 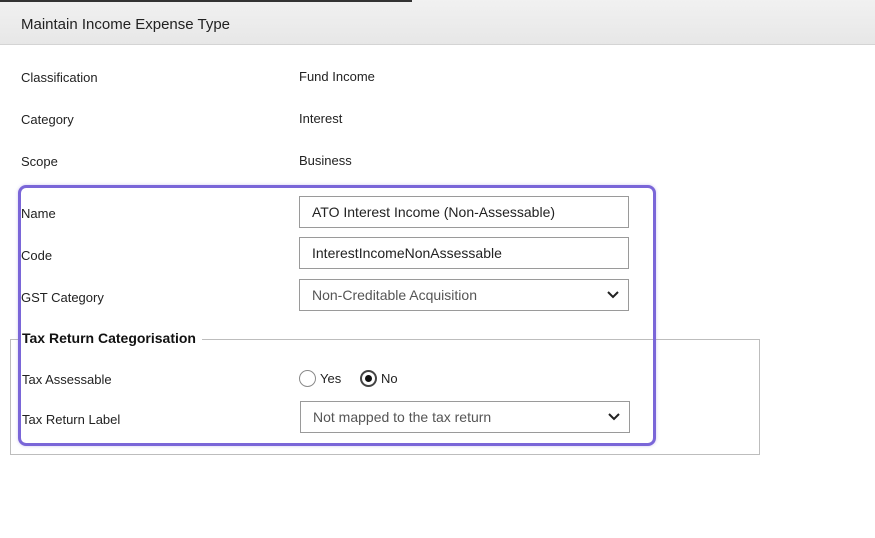 I want to click on tax-assessable-label: Tax Assessable, so click(x=67, y=379).